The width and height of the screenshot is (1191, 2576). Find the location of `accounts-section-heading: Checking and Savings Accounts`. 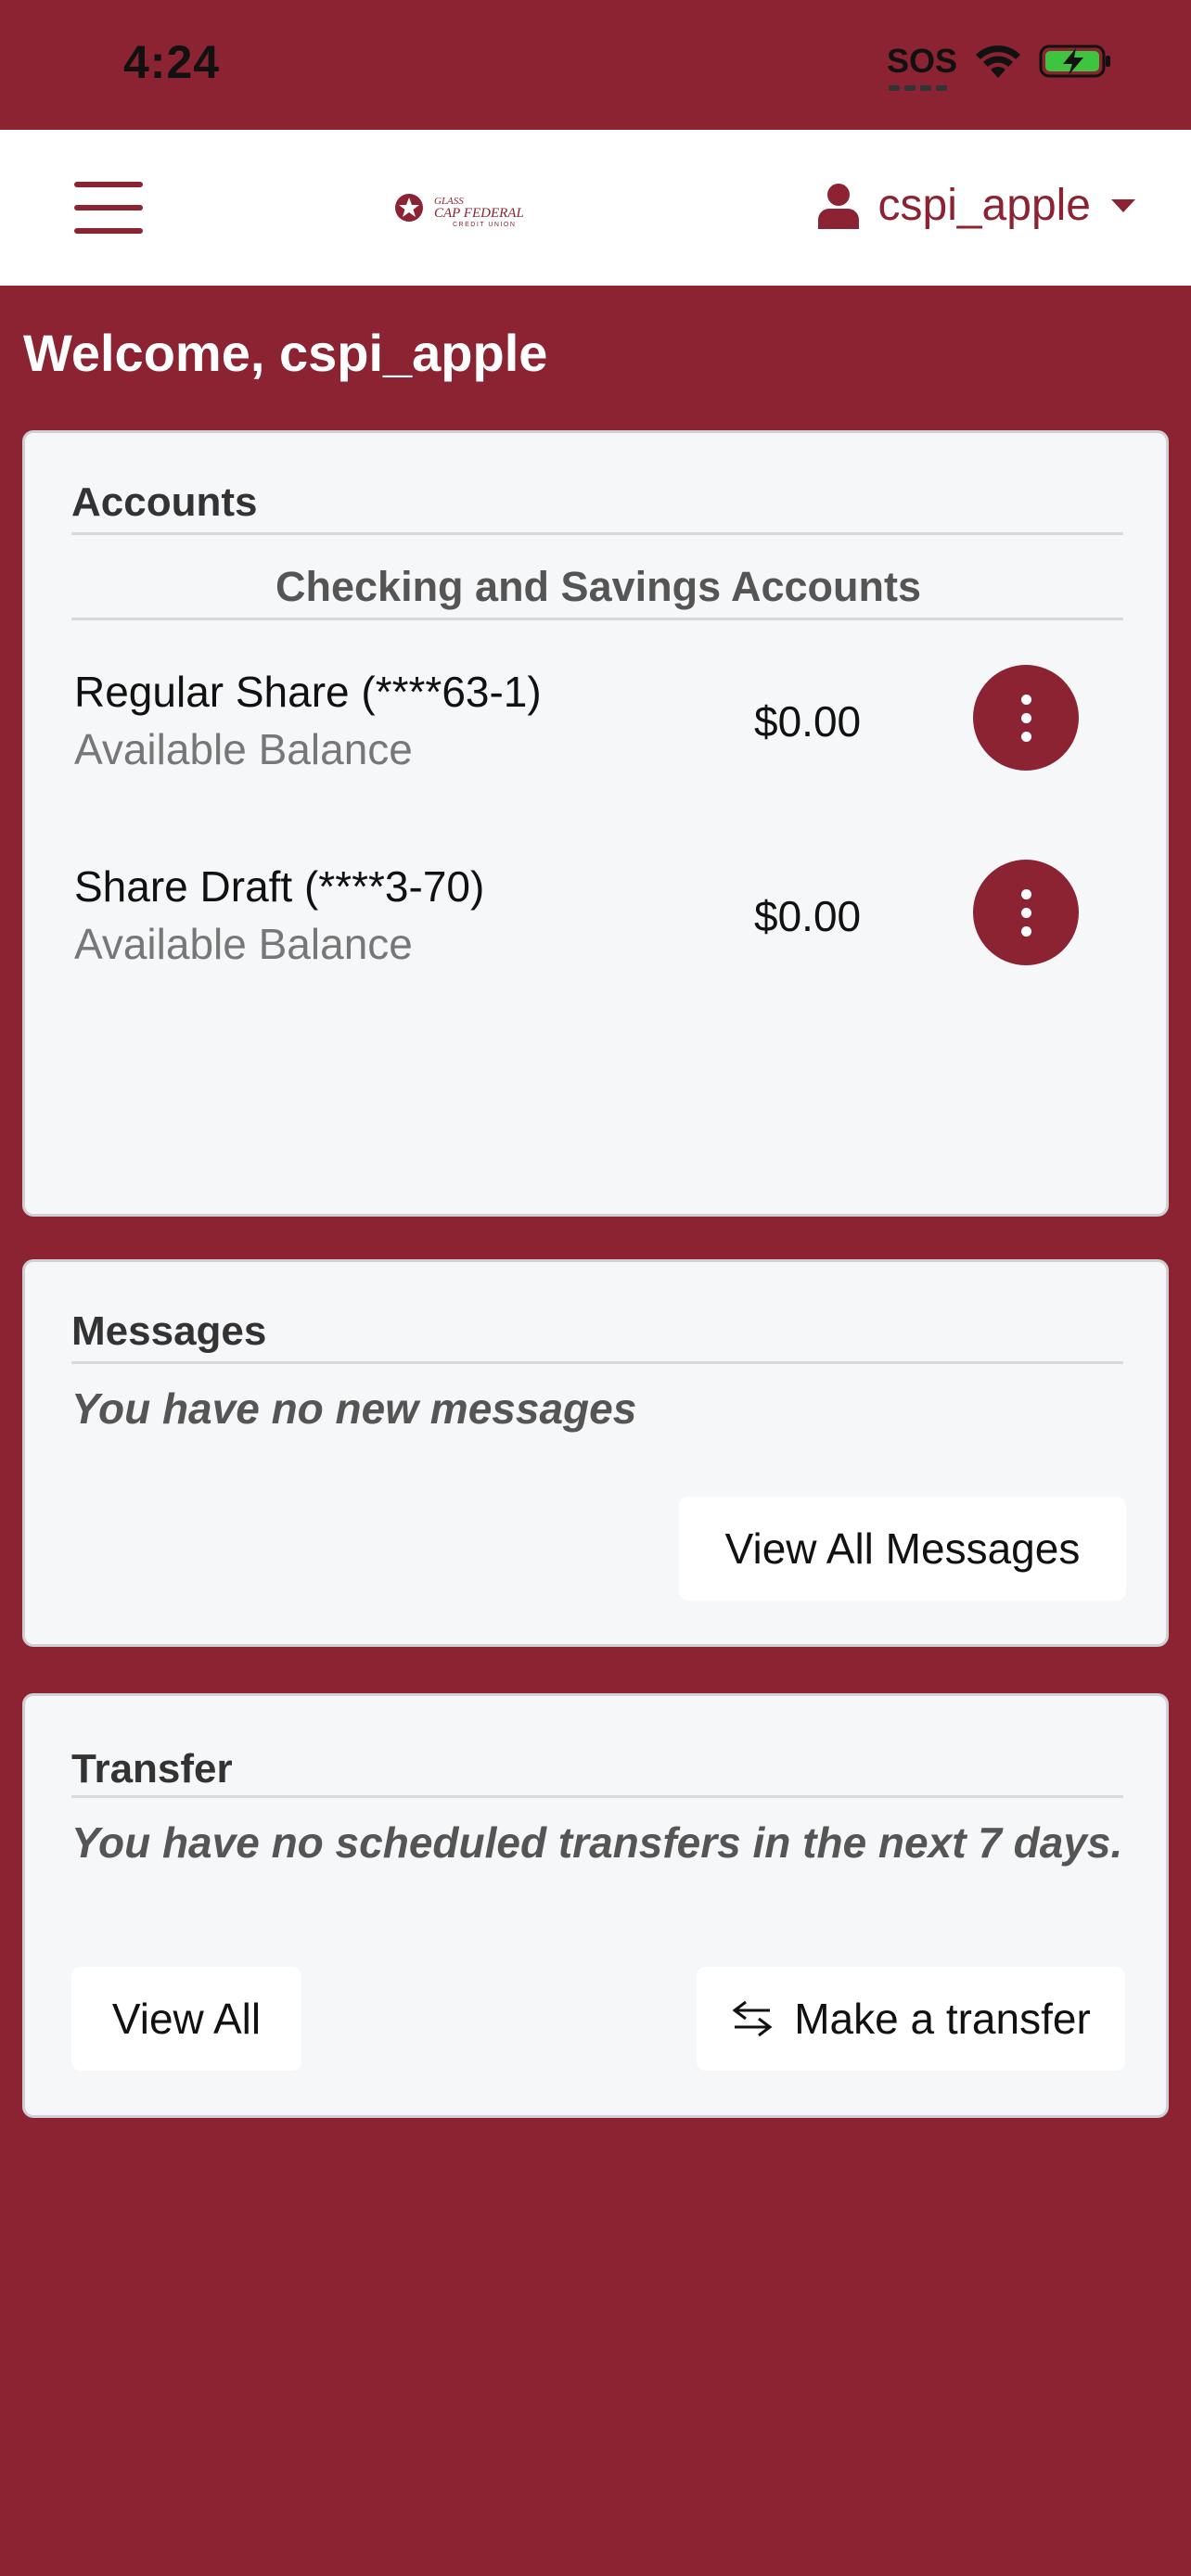

accounts-section-heading: Checking and Savings Accounts is located at coordinates (598, 586).